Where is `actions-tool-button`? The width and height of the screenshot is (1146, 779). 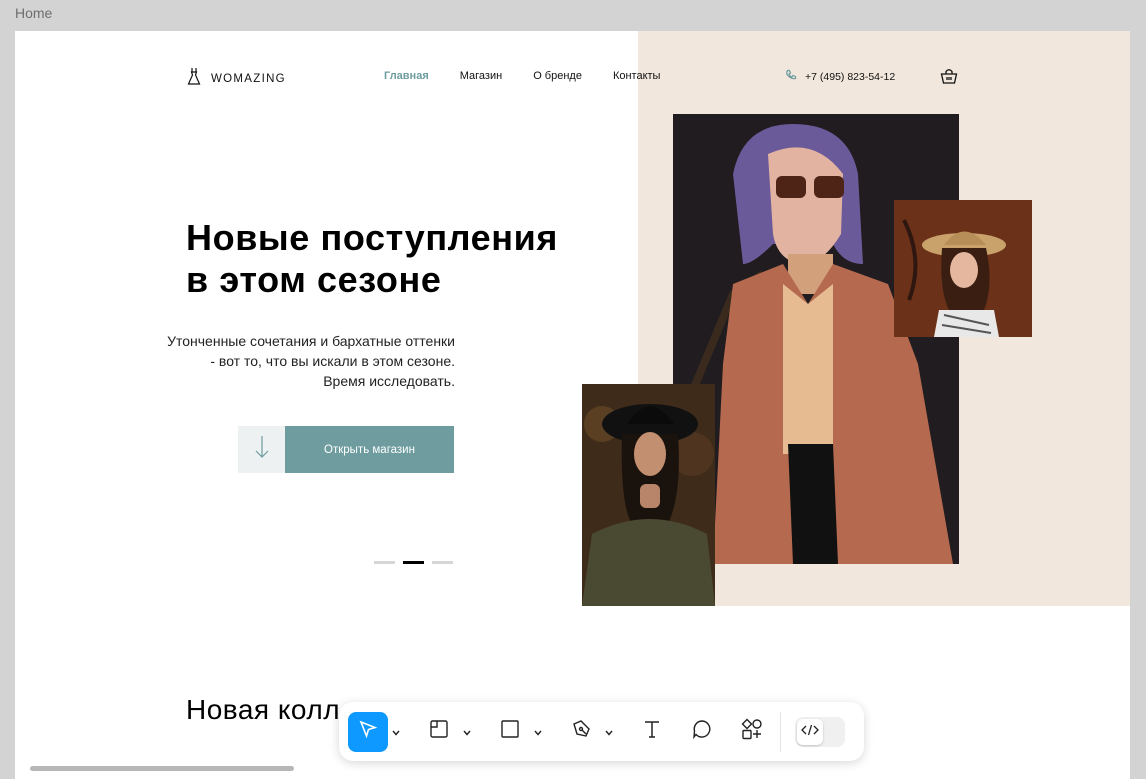
actions-tool-button is located at coordinates (752, 732).